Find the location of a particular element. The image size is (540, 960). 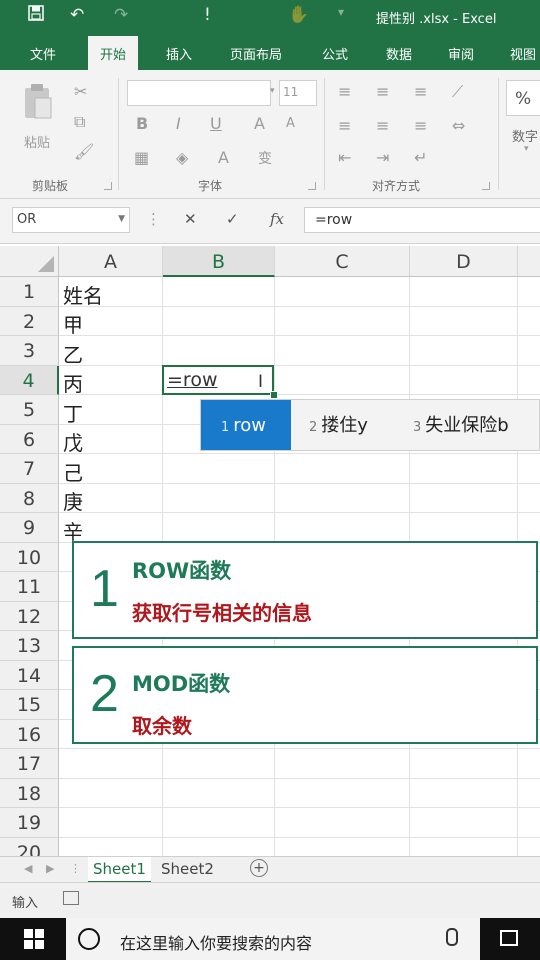

decrease-indent-icon: ⇤ is located at coordinates (344, 157).